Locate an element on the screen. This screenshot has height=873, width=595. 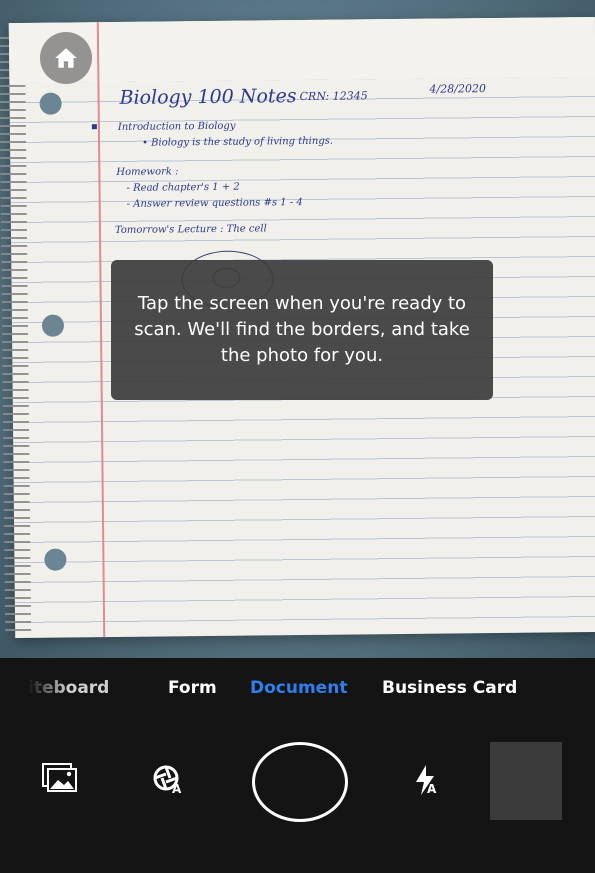
home-icon is located at coordinates (66, 58).